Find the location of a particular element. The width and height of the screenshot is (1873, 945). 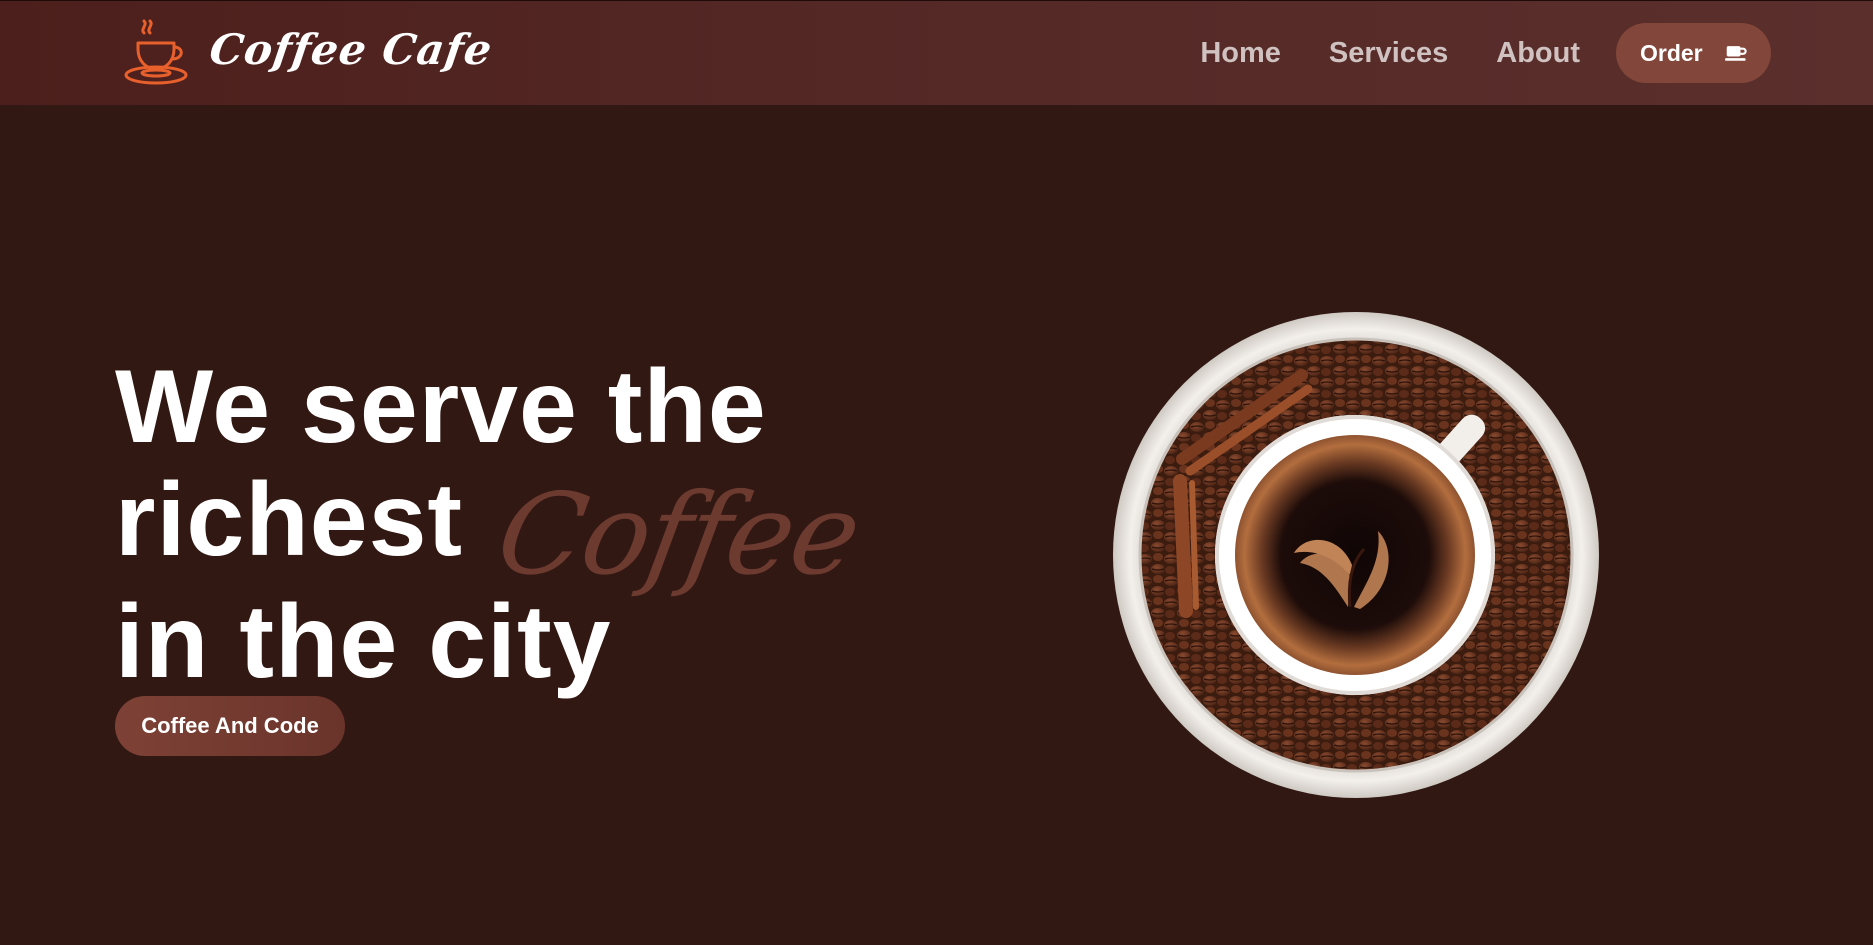

hero-line-2: richest Coffee is located at coordinates (491, 531).